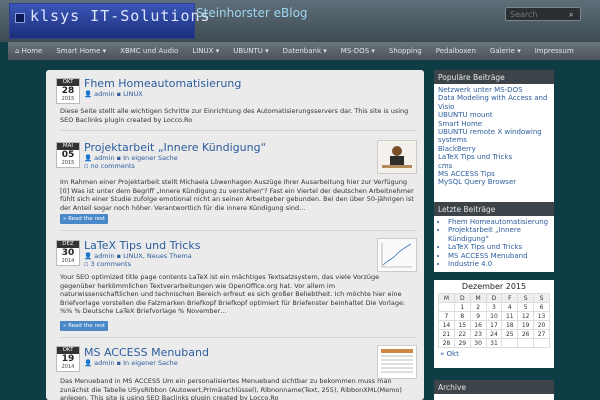 The image size is (600, 400). What do you see at coordinates (510, 298) in the screenshot?
I see `calendar-weekday: F` at bounding box center [510, 298].